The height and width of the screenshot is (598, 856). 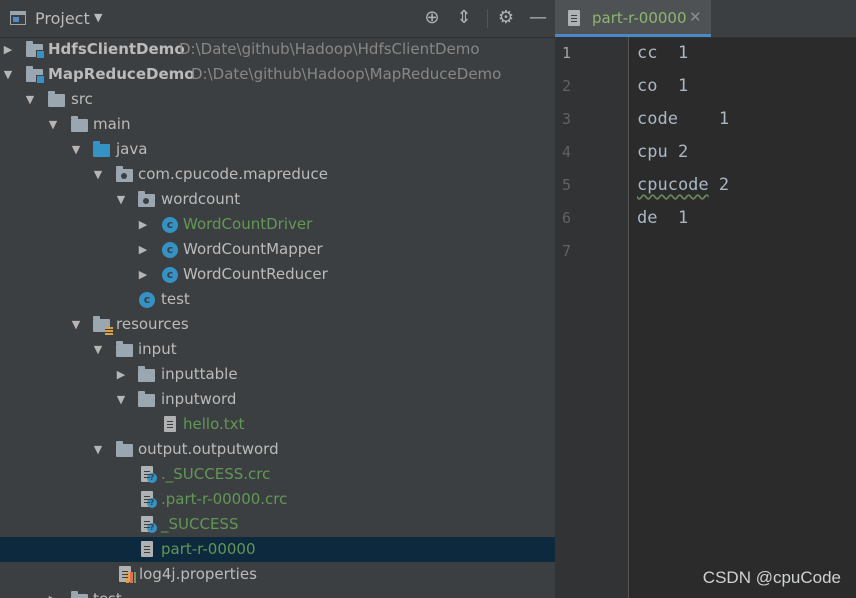 What do you see at coordinates (567, 185) in the screenshot?
I see `line-number: 5` at bounding box center [567, 185].